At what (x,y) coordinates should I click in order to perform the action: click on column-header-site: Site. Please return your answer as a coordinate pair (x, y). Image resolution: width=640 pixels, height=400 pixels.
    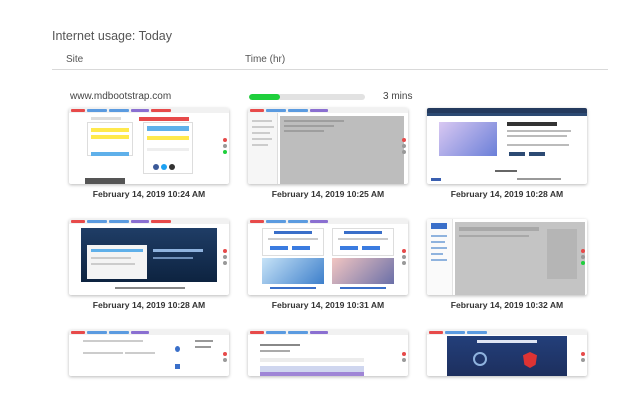
    Looking at the image, I should click on (75, 59).